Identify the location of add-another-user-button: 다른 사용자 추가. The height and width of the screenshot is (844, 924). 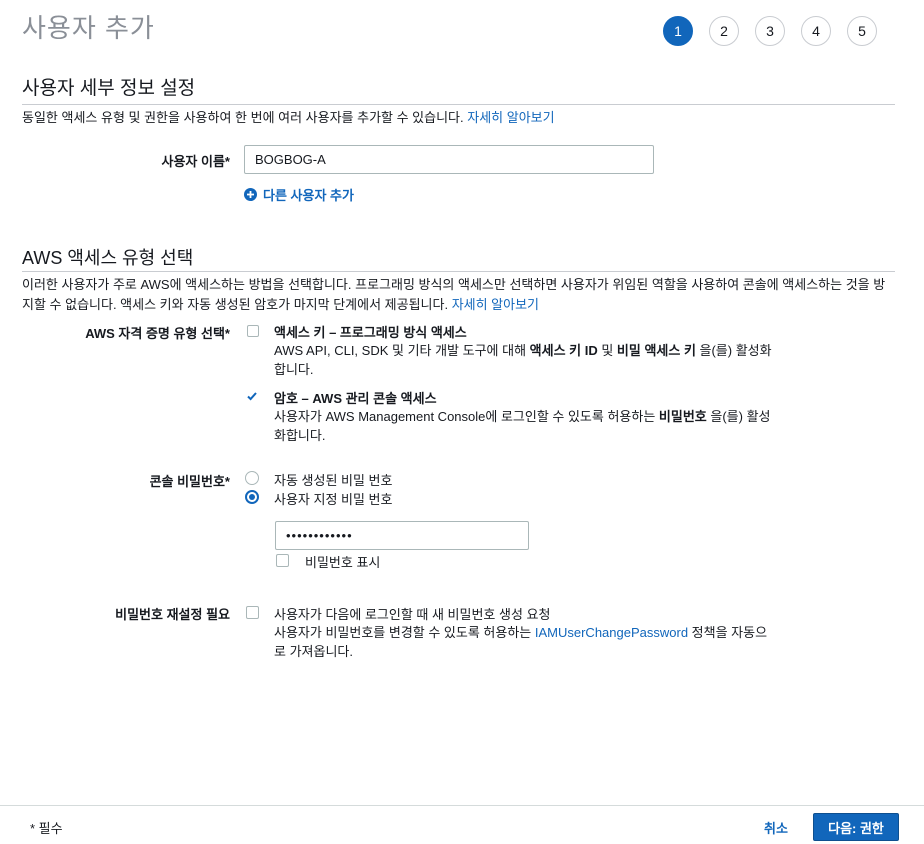
(299, 194).